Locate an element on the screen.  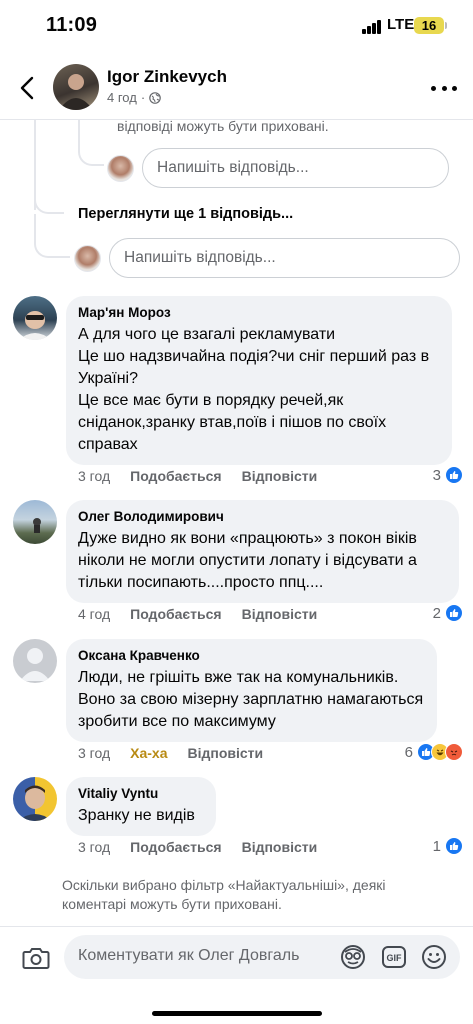
comment-time: 4 год is located at coordinates (94, 614).